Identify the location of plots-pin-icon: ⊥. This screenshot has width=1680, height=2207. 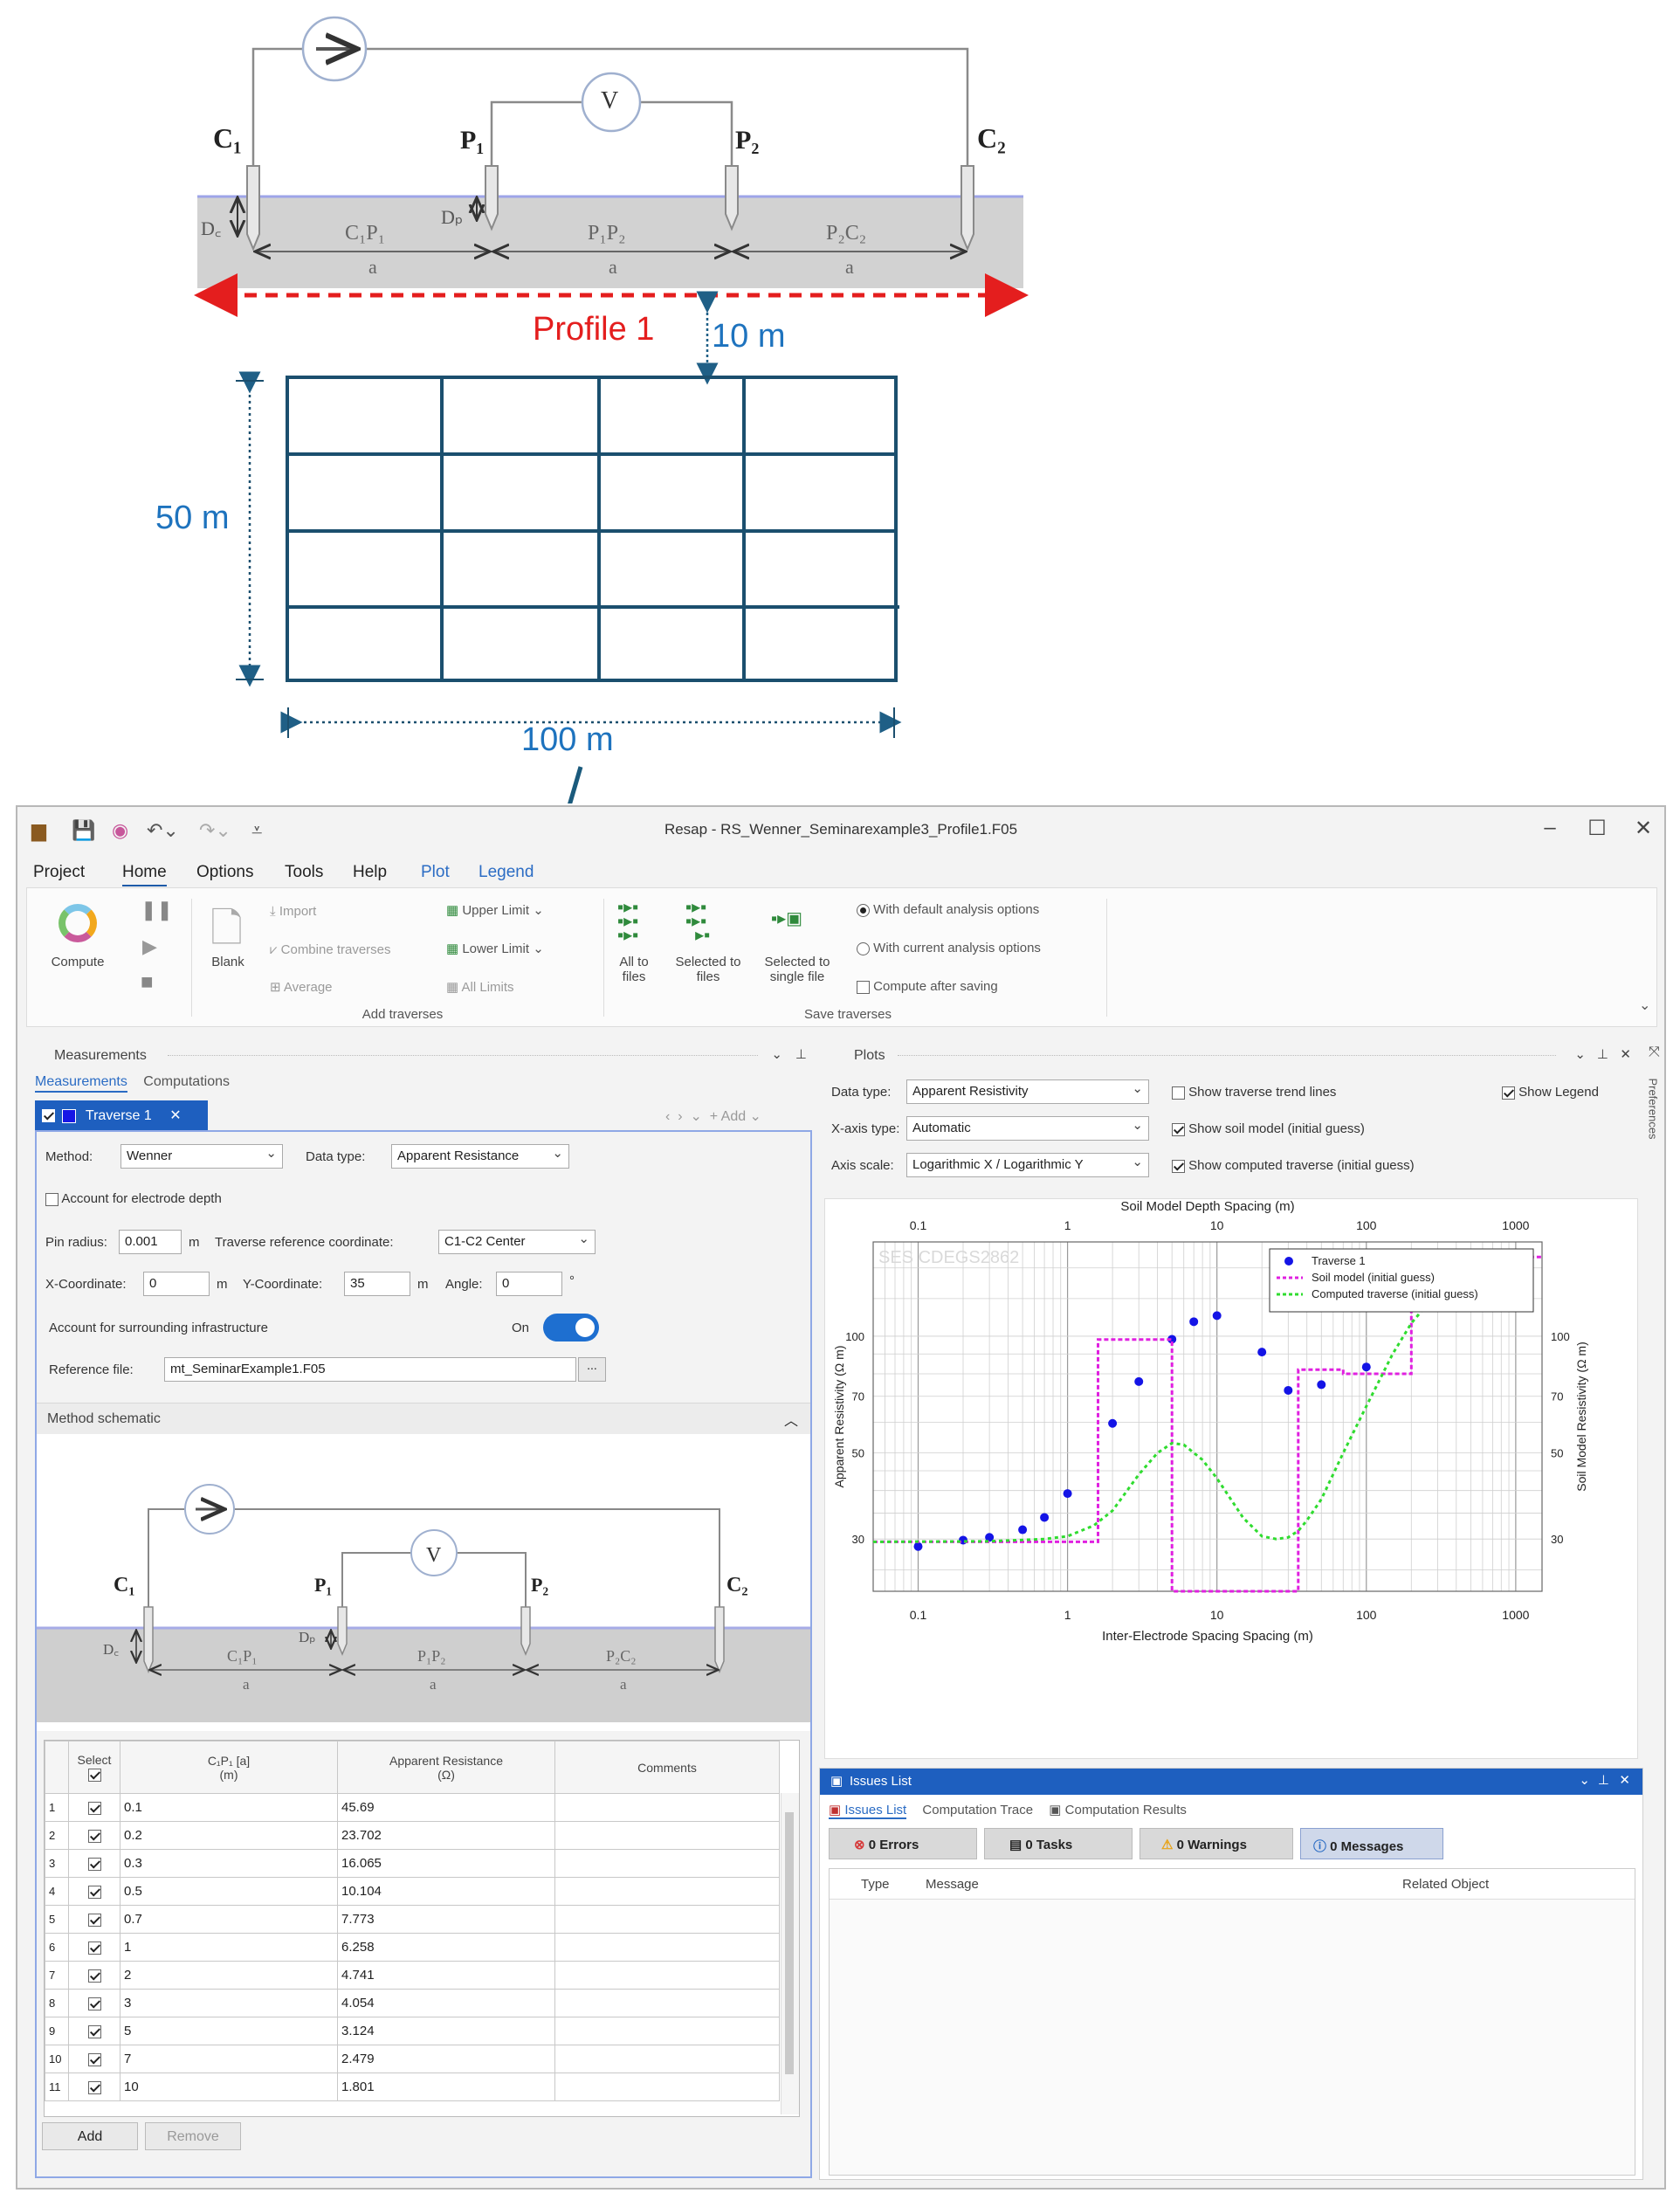
(1602, 1054).